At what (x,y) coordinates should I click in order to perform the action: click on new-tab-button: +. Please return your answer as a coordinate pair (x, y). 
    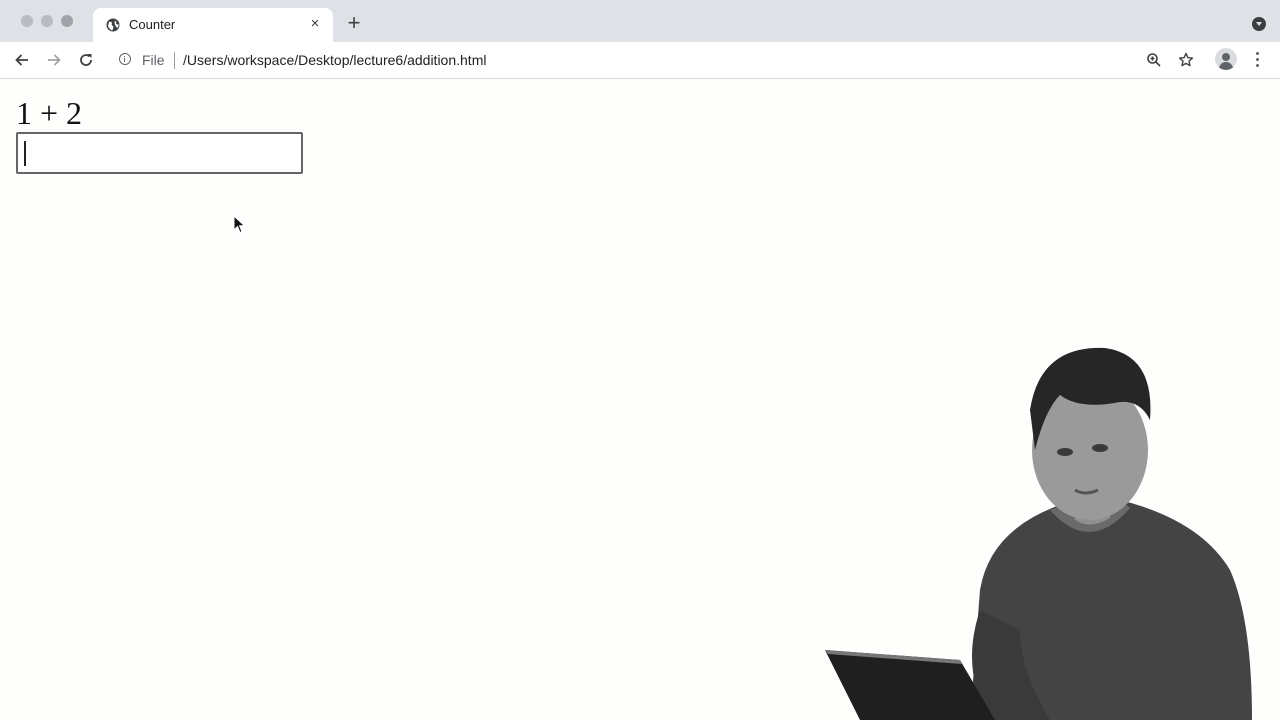
    Looking at the image, I should click on (354, 23).